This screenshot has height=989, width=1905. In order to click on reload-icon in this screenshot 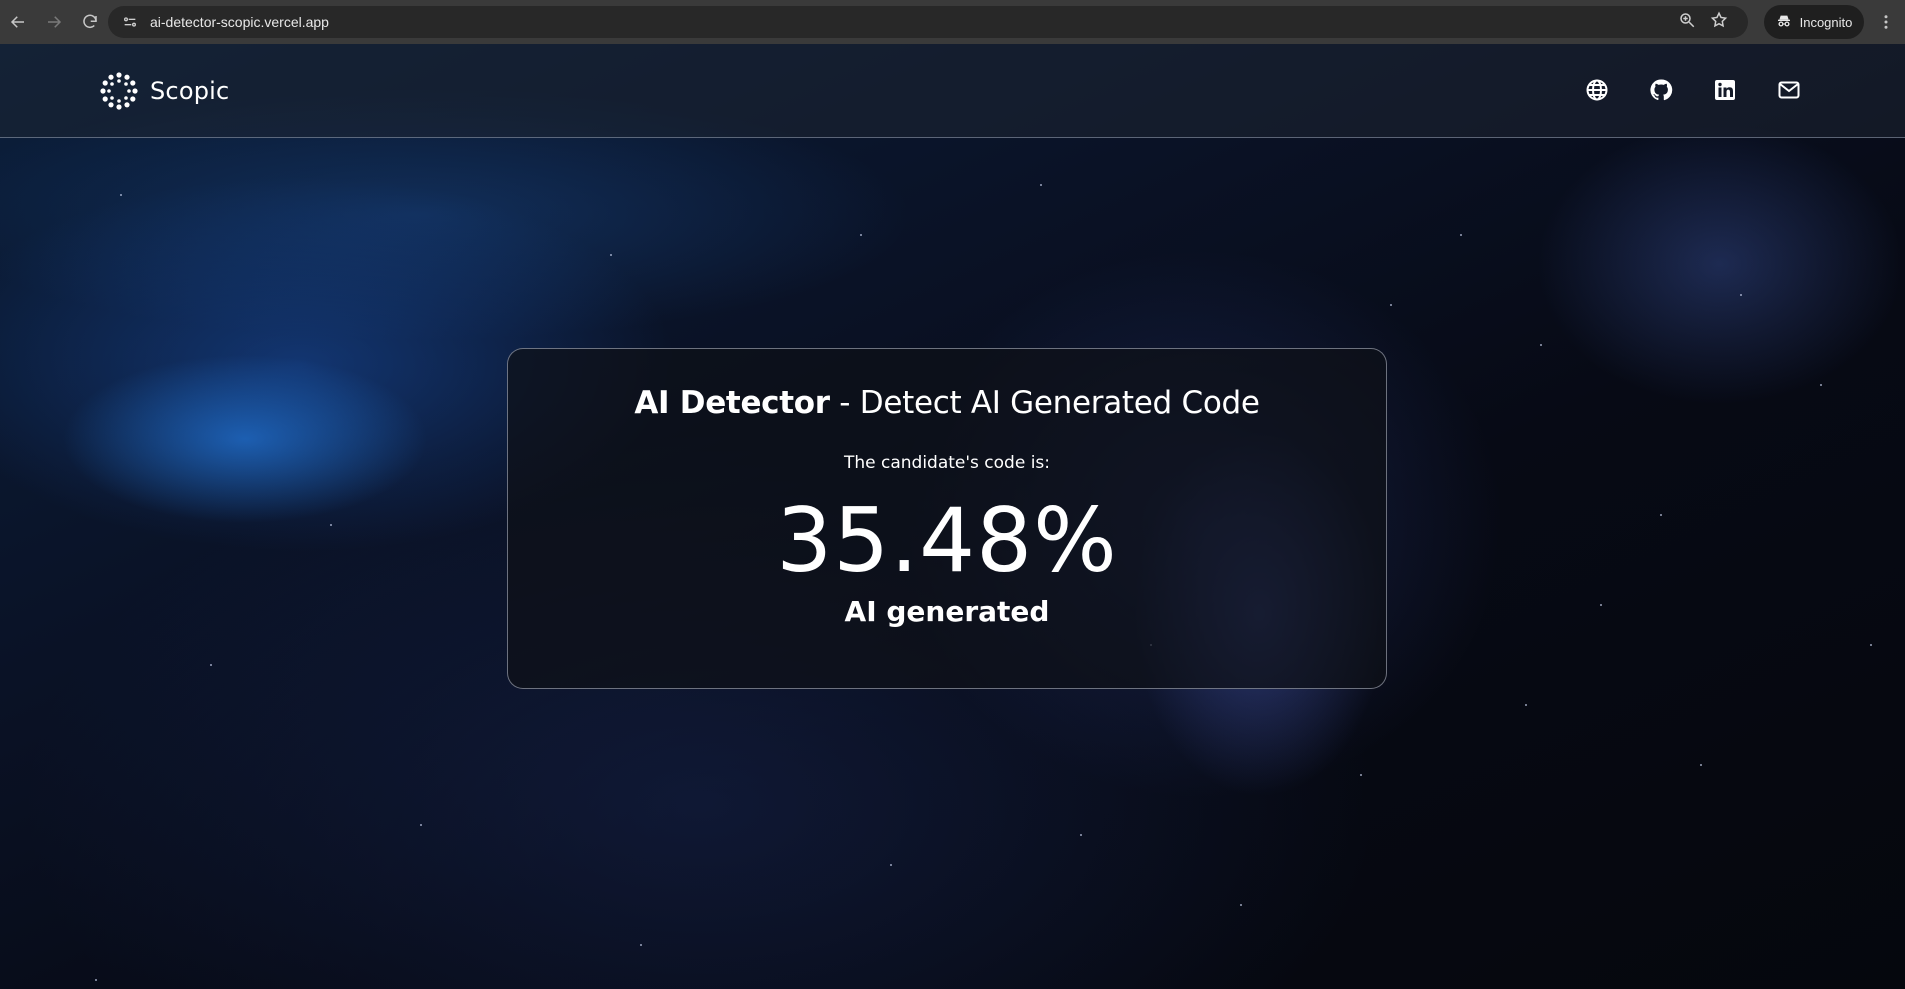, I will do `click(90, 22)`.